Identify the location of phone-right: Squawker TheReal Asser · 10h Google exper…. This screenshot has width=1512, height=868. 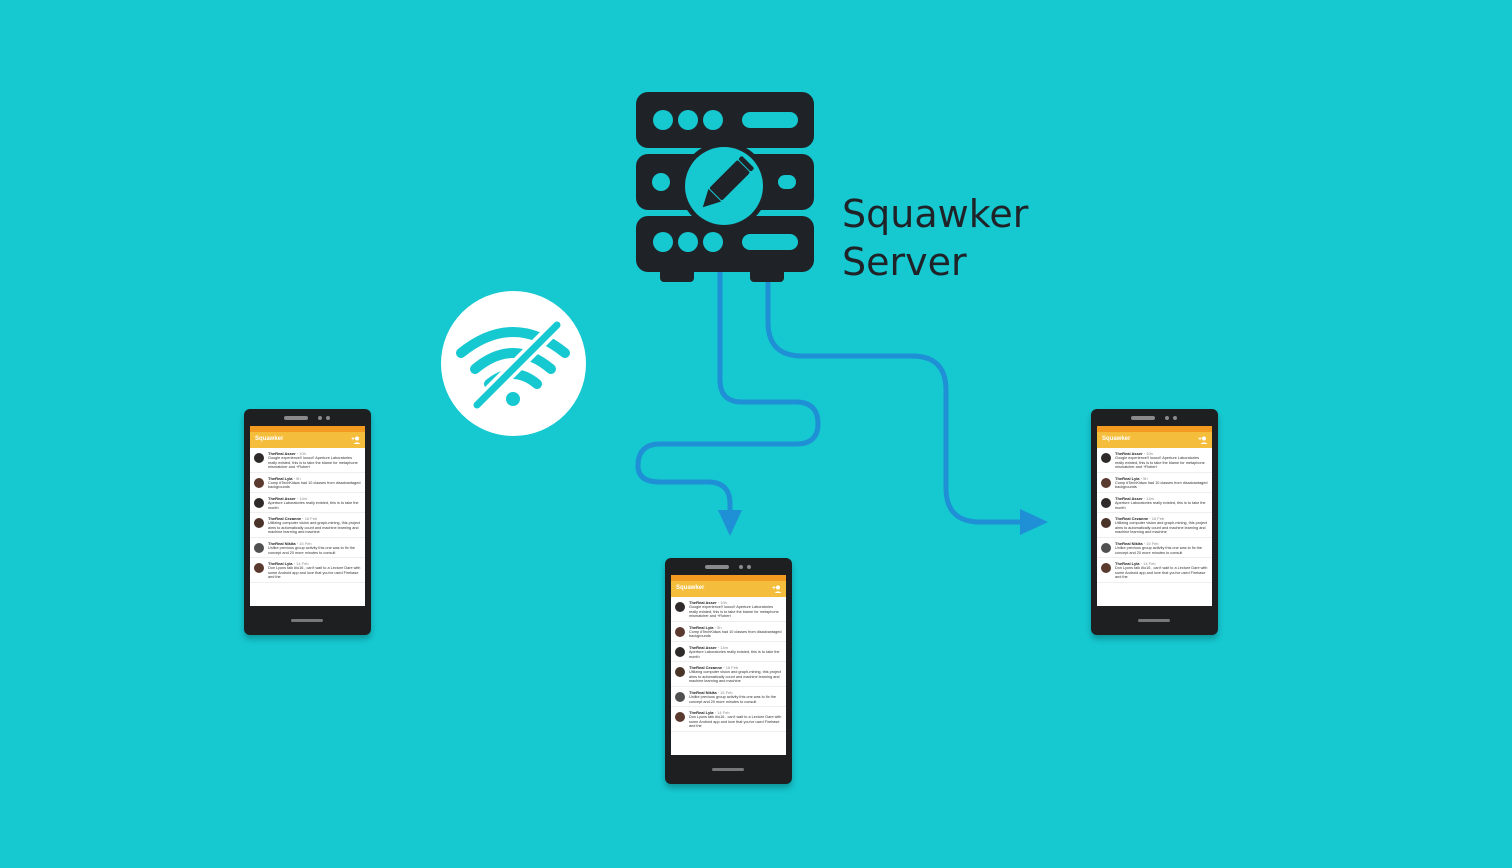
(1154, 522).